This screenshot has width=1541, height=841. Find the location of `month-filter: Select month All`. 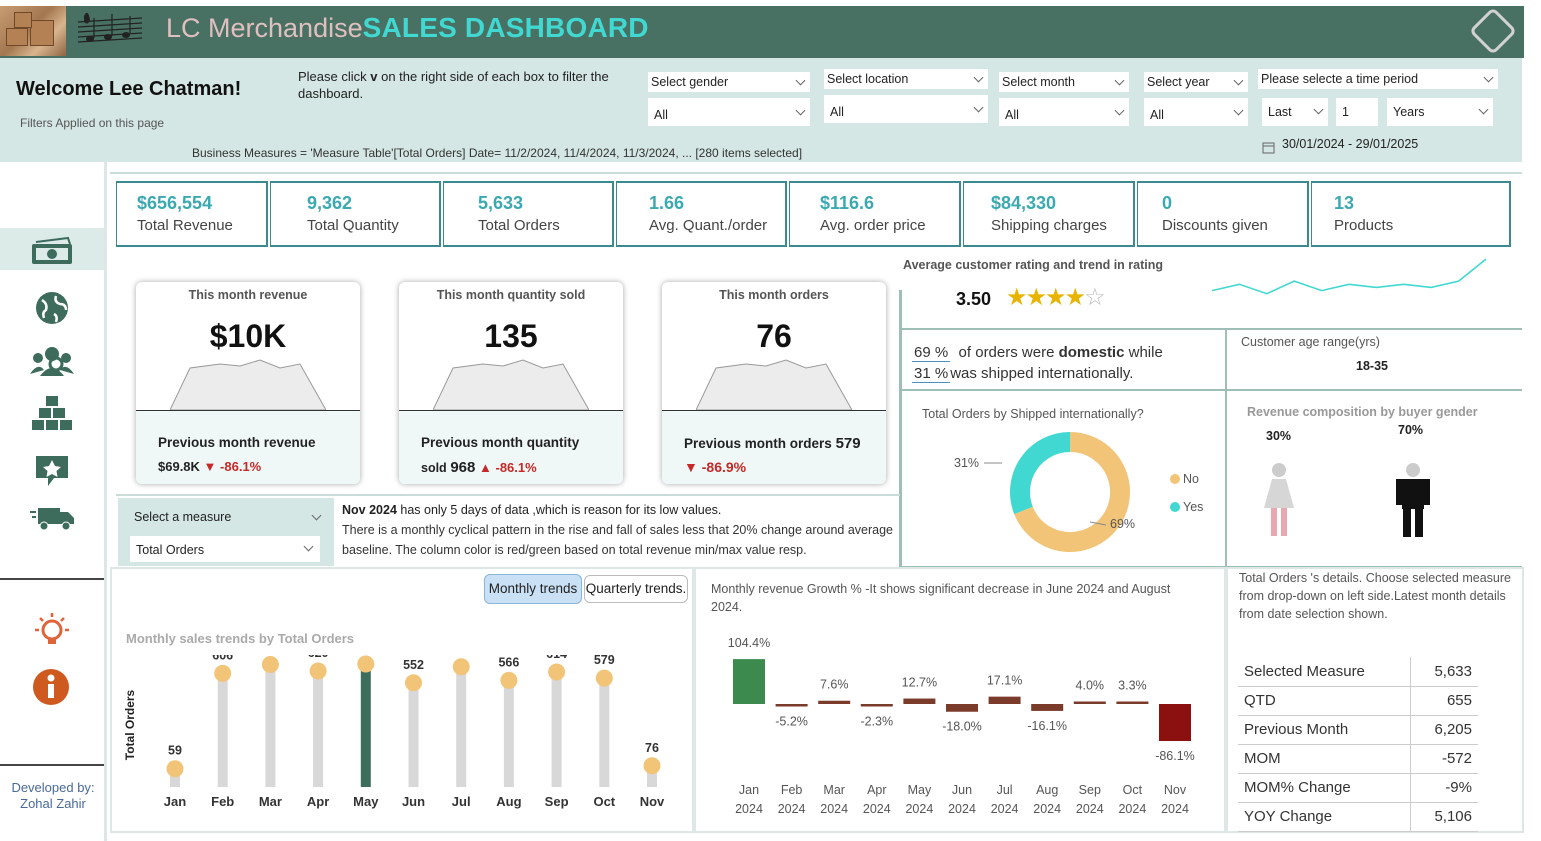

month-filter: Select month All is located at coordinates (1064, 99).